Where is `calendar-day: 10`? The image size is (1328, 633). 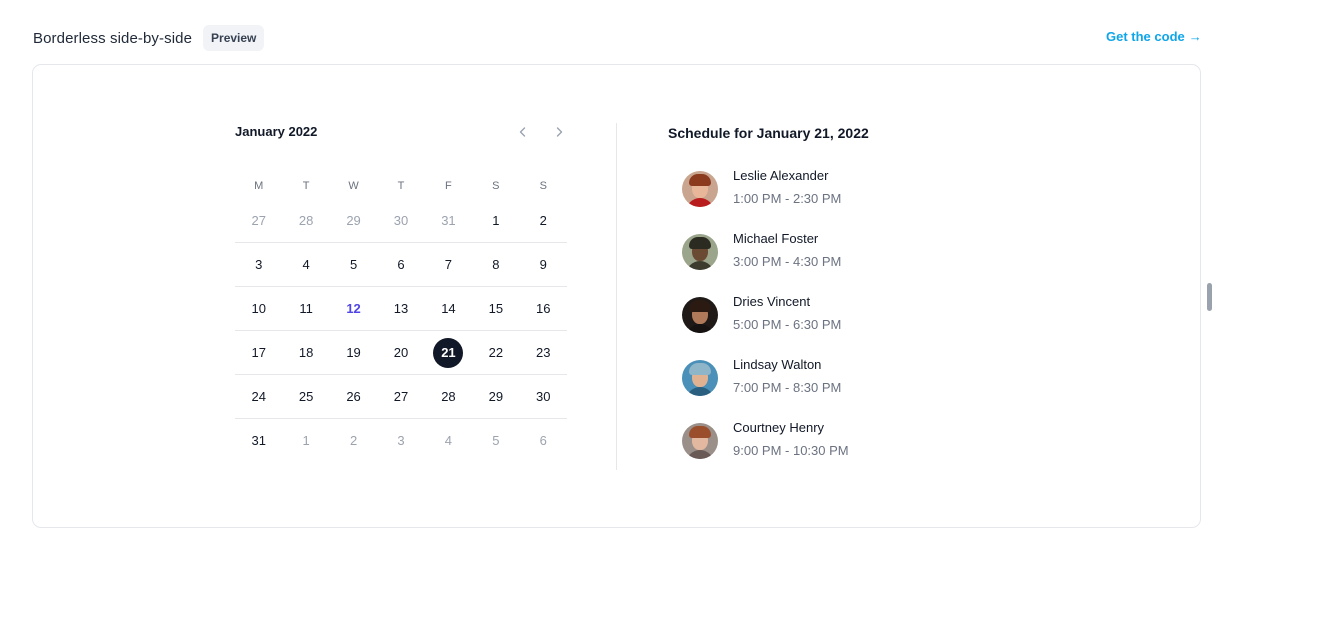
calendar-day: 10 is located at coordinates (258, 308).